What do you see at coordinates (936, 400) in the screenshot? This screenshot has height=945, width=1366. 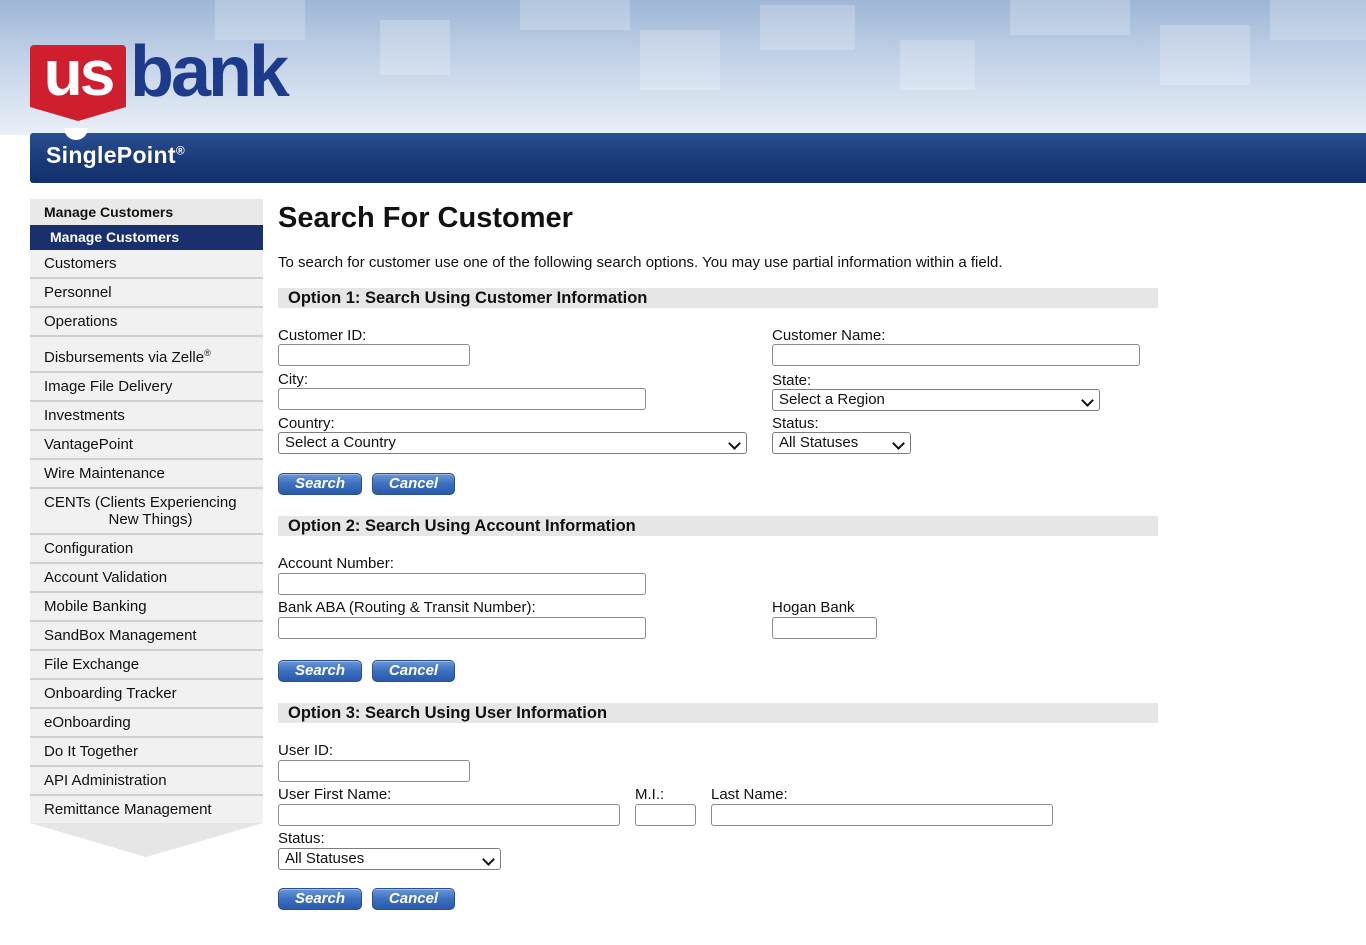 I see `state-select: Select a Region` at bounding box center [936, 400].